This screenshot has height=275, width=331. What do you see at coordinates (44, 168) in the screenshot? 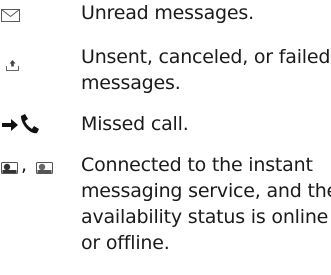
I see `im-offline-icon` at bounding box center [44, 168].